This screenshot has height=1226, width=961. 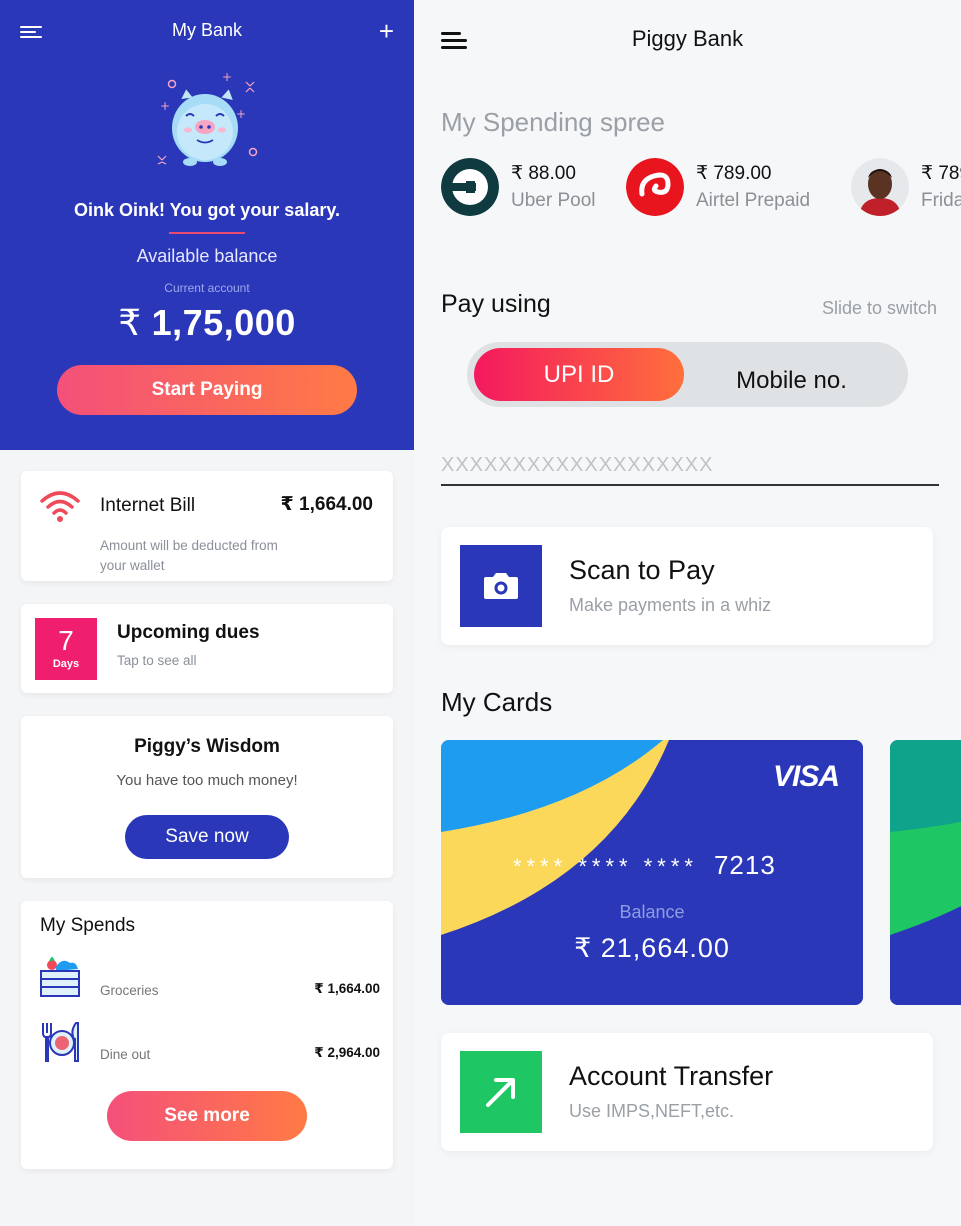 What do you see at coordinates (642, 570) in the screenshot?
I see `scan-title: Scan to Pay` at bounding box center [642, 570].